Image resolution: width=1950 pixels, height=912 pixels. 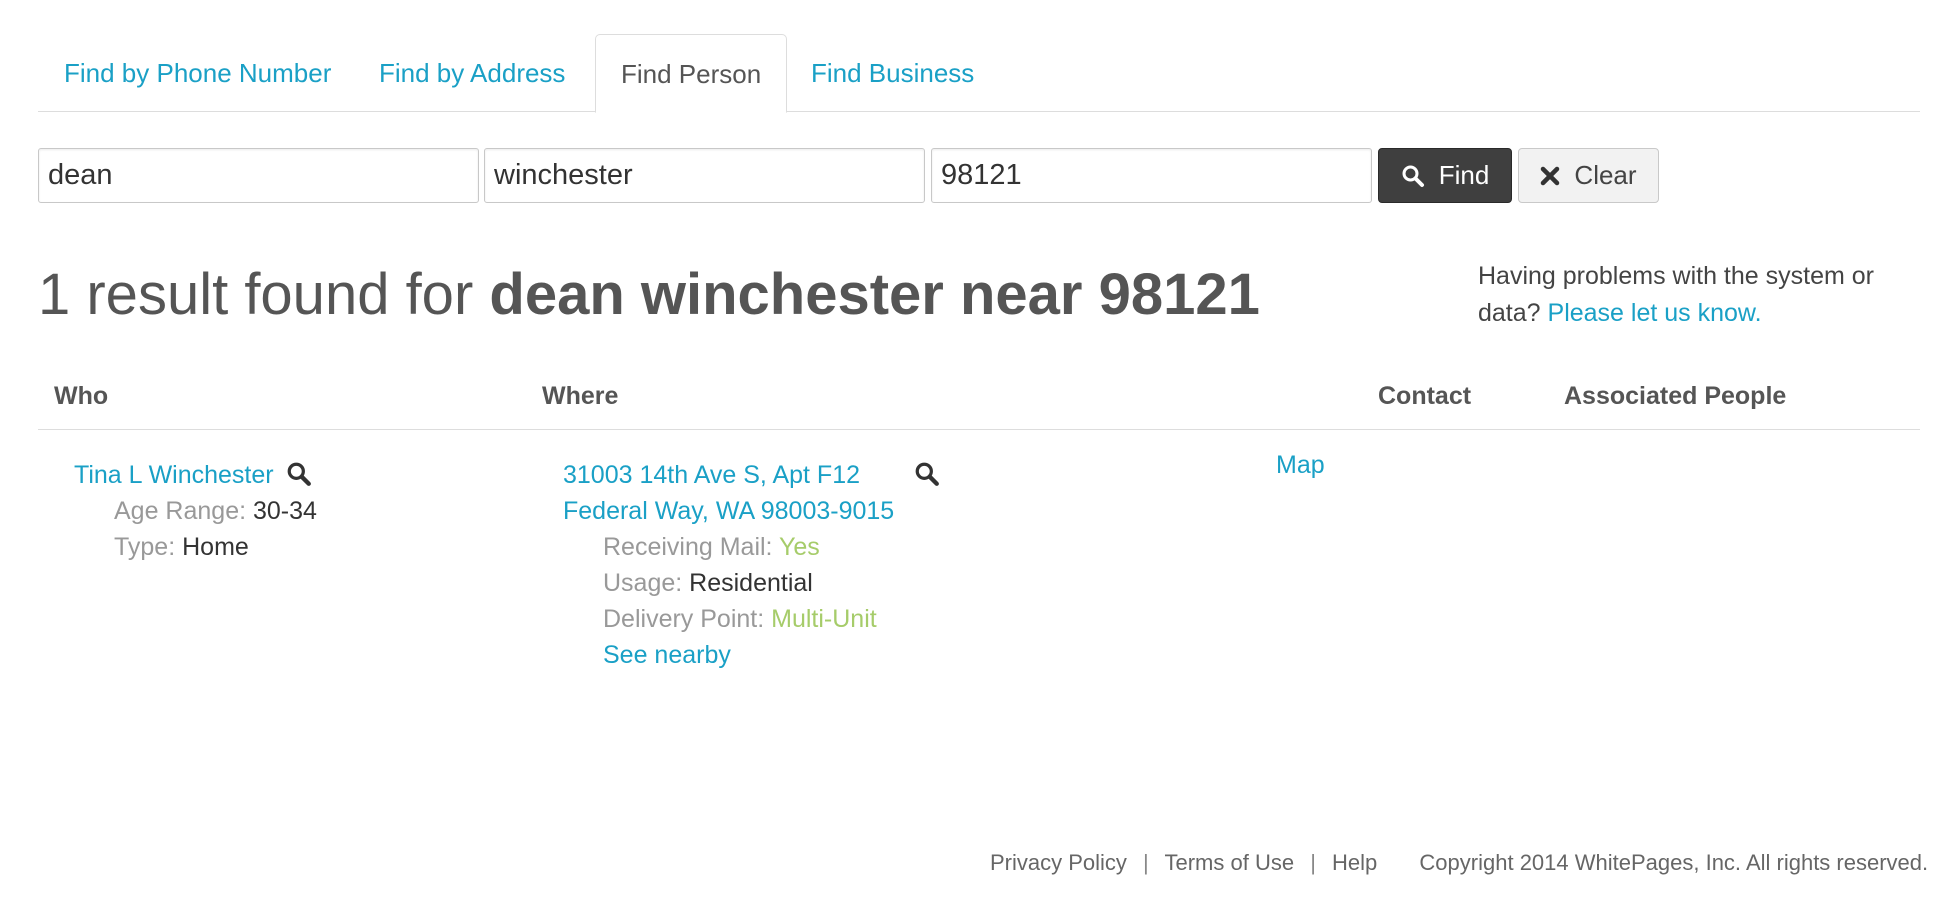 I want to click on privacy-policy-link: Privacy Policy, so click(x=1058, y=862).